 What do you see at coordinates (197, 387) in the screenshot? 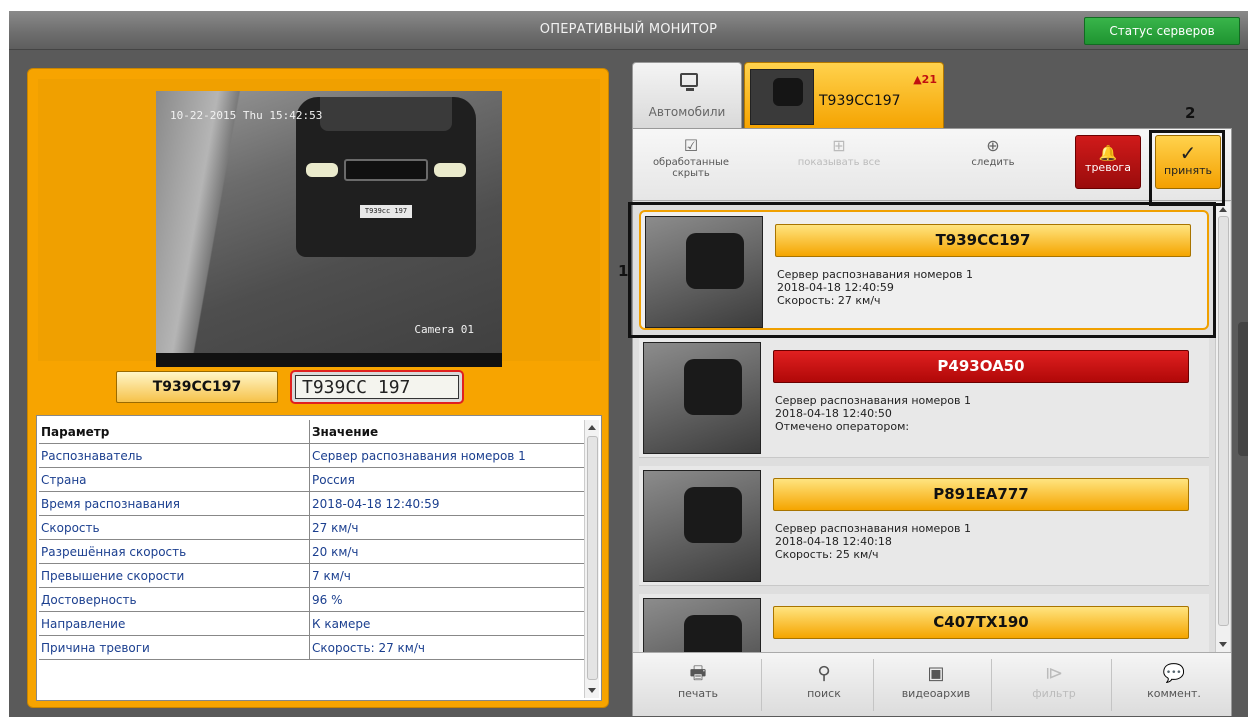
I see `recognized-plate-button: T939CC197` at bounding box center [197, 387].